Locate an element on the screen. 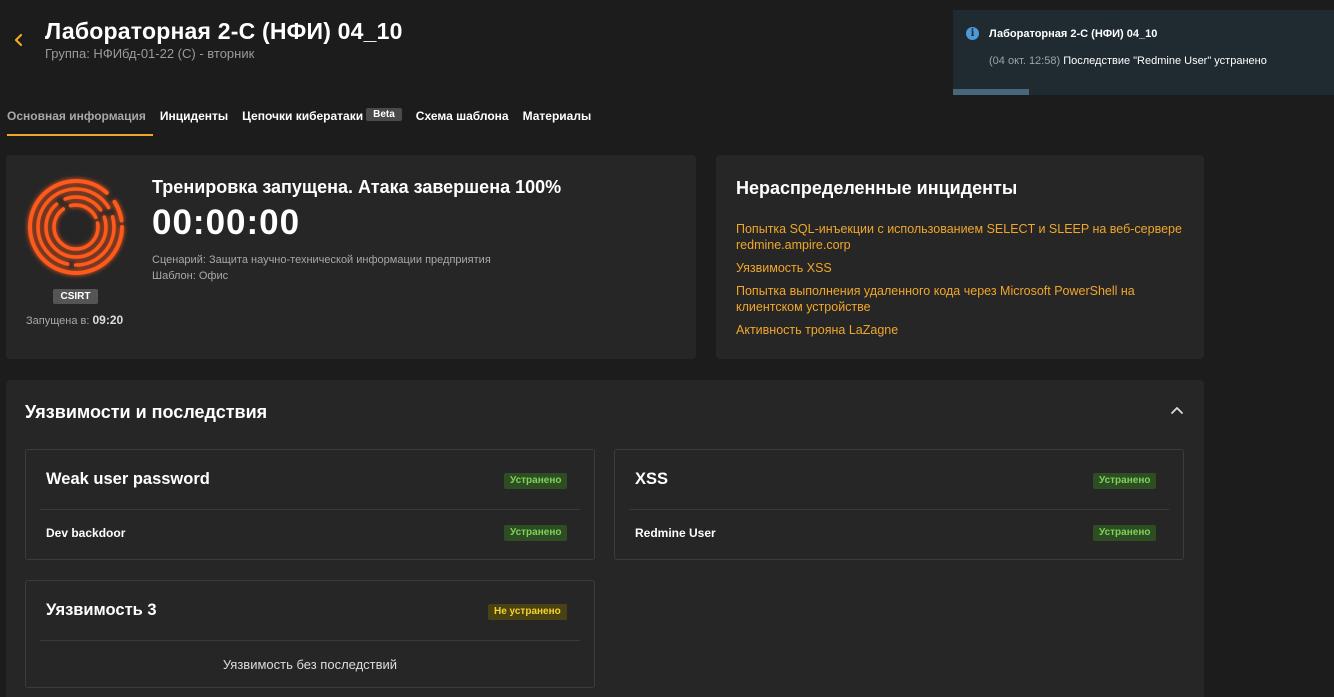  team-badge: CSIRT is located at coordinates (75, 296).